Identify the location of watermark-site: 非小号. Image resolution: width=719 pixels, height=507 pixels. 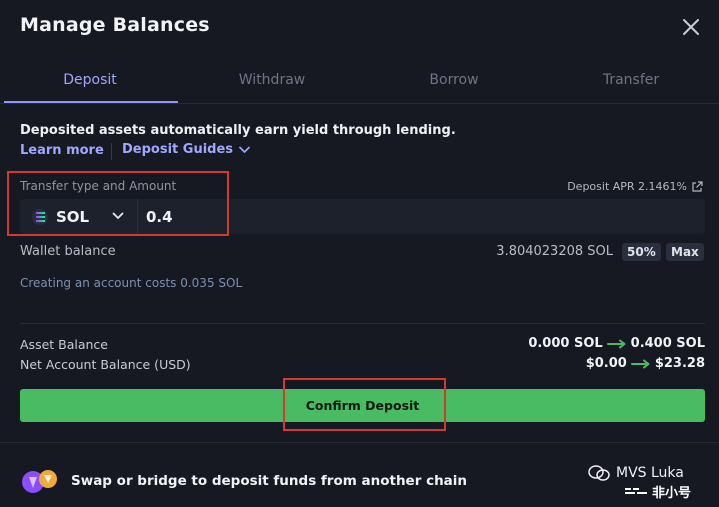
(657, 491).